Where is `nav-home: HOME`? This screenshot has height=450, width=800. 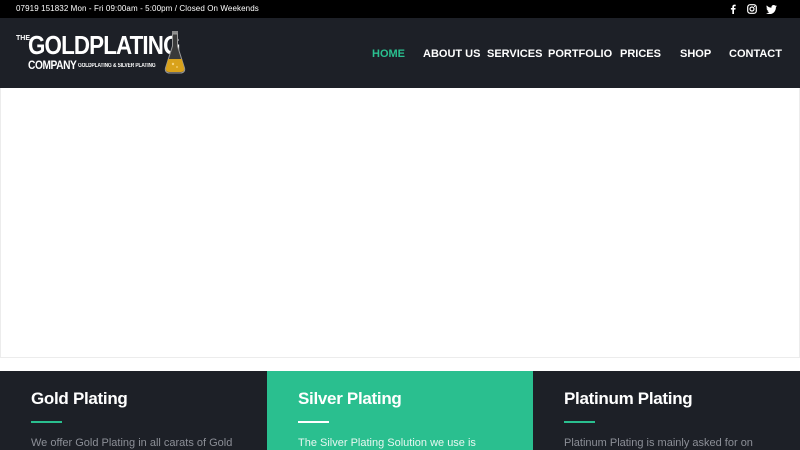
nav-home: HOME is located at coordinates (388, 54).